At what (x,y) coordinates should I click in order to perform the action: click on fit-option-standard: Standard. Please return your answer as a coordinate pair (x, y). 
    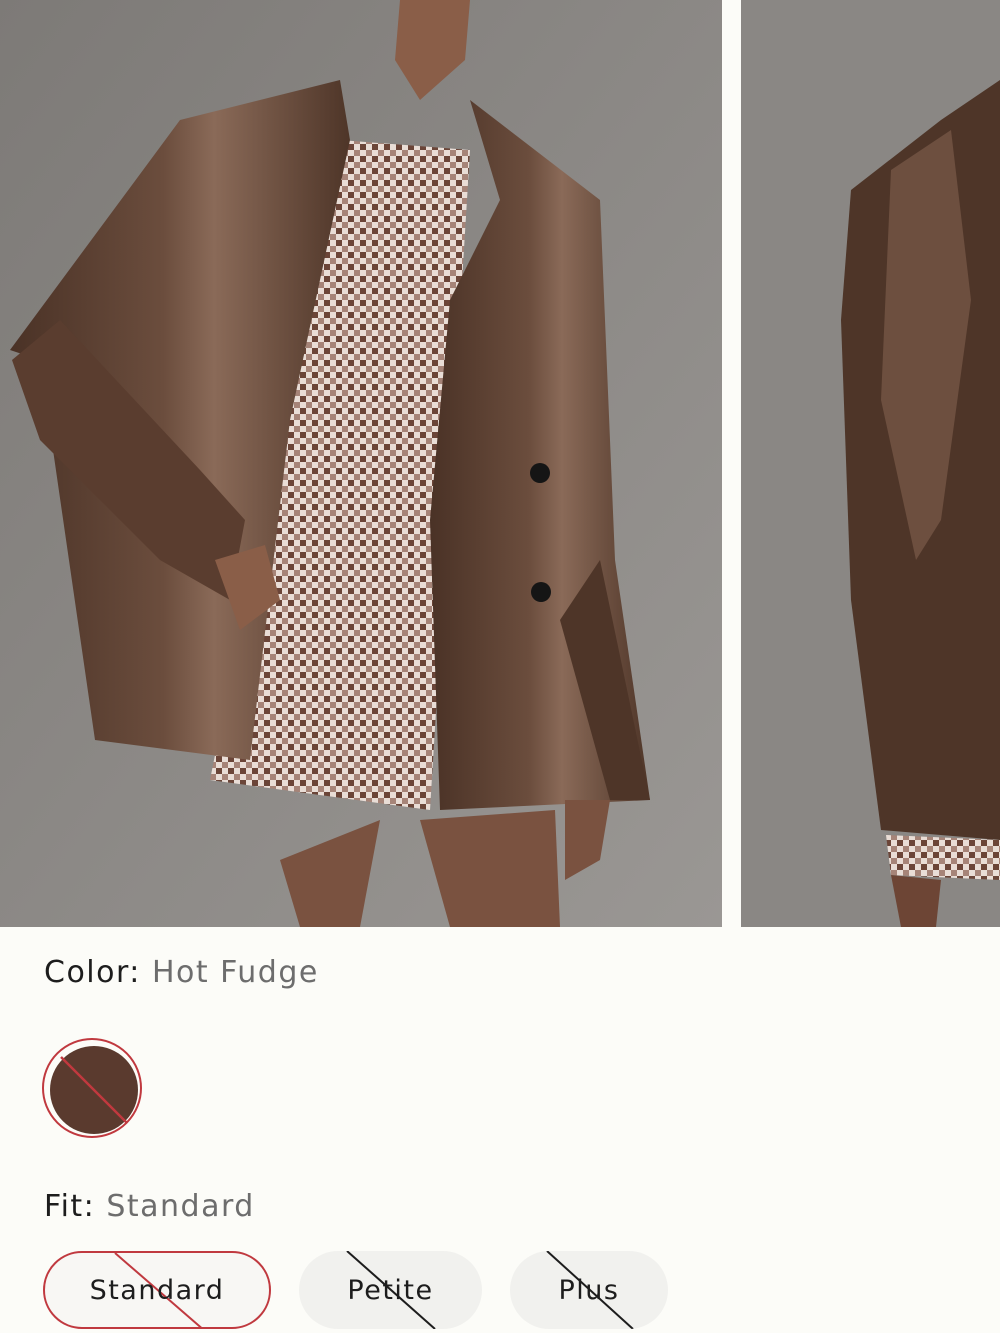
    Looking at the image, I should click on (157, 1290).